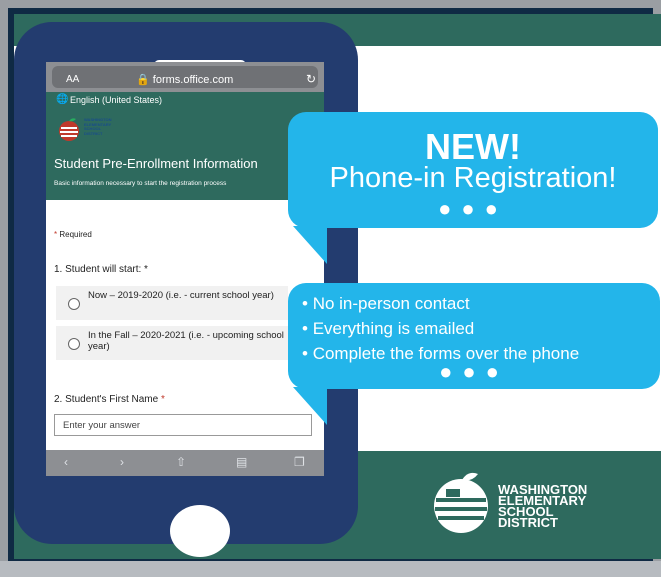 The image size is (661, 577). I want to click on bookmarks-icon: ▤, so click(241, 462).